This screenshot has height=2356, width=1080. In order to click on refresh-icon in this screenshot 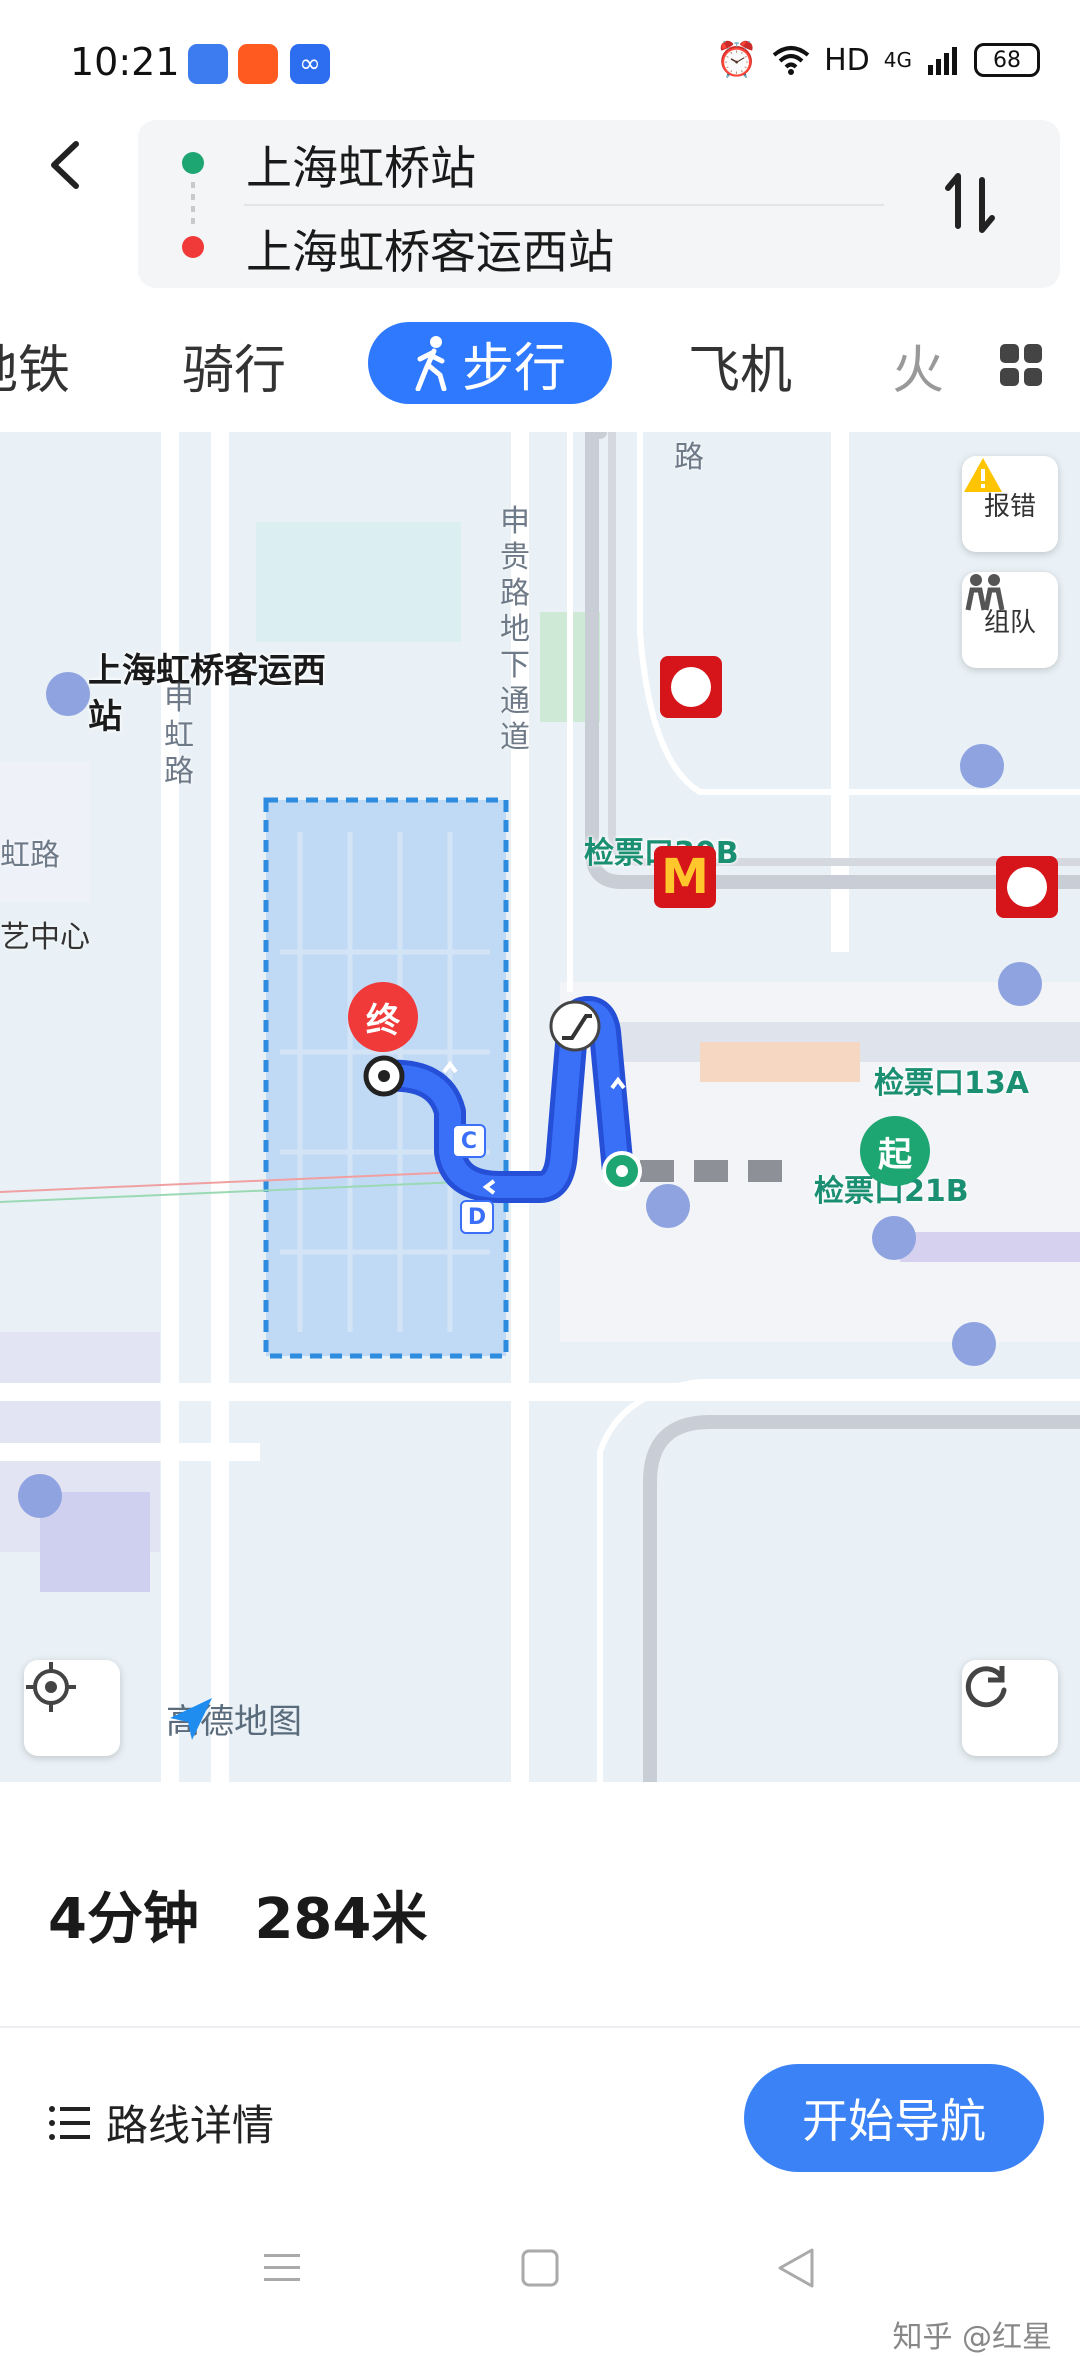, I will do `click(986, 1687)`.